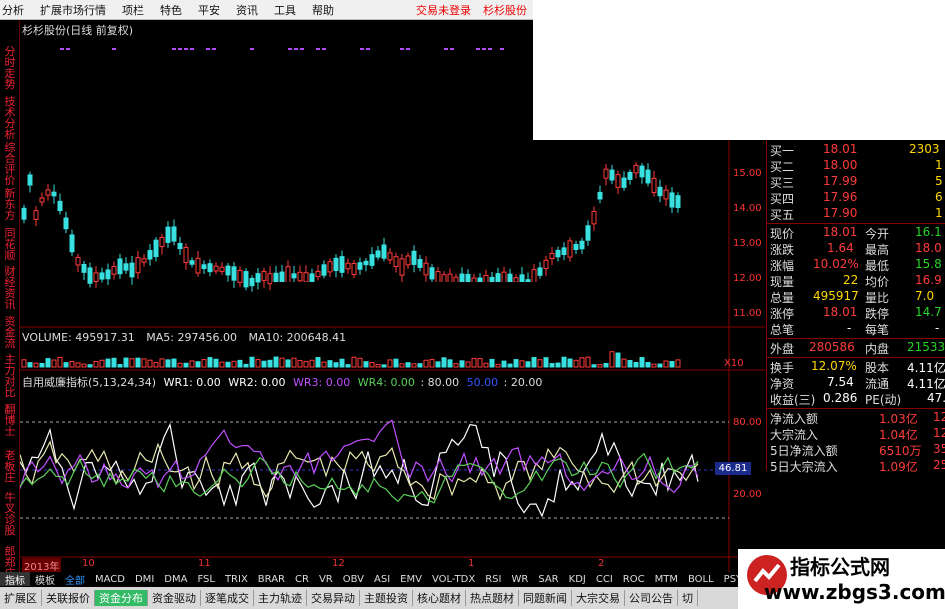 This screenshot has height=609, width=945. I want to click on indicator-tab: OBV, so click(353, 579).